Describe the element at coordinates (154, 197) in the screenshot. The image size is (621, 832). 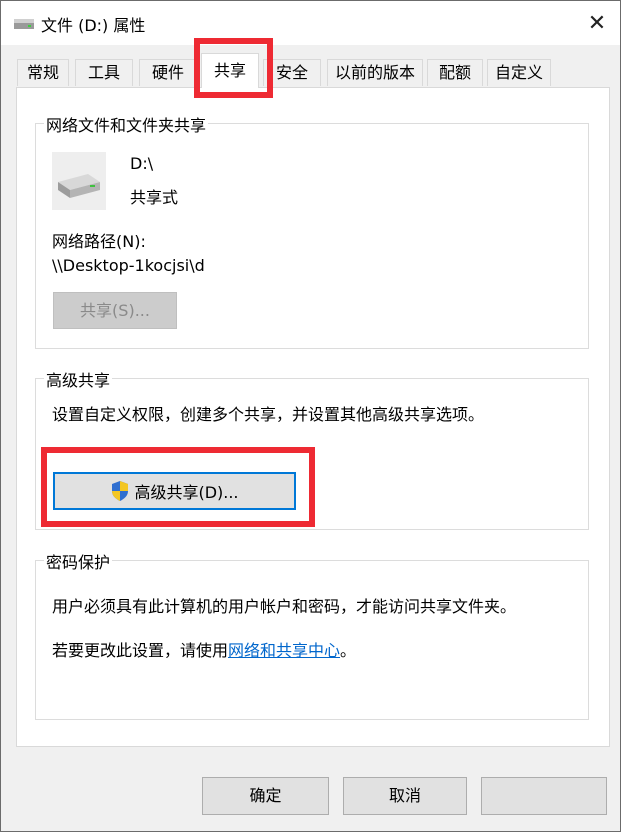
I see `drive-share-status: 共享式` at that location.